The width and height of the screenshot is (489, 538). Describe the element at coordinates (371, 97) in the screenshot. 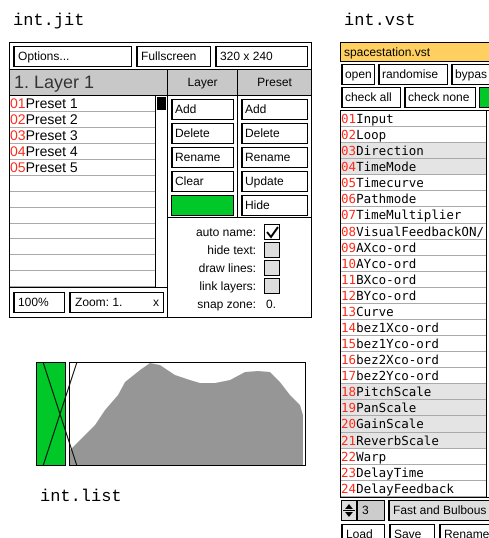

I see `check-button: check all` at that location.